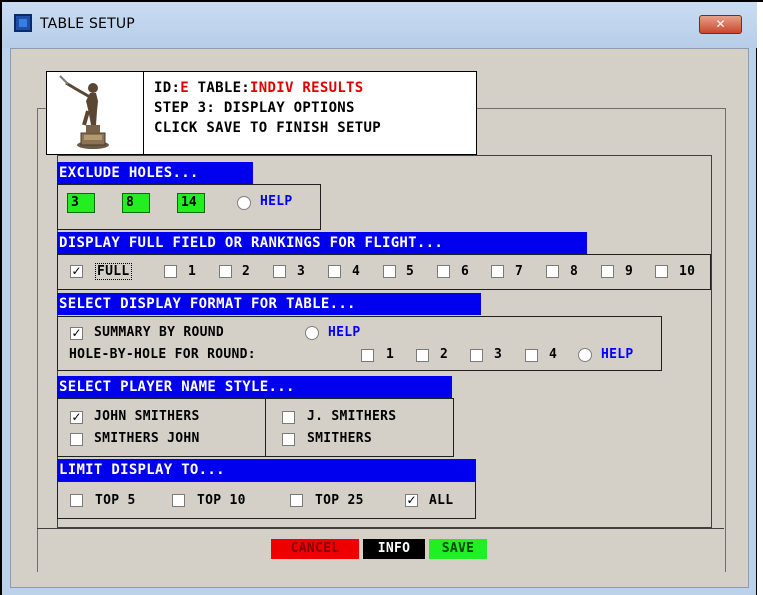 This screenshot has width=763, height=595. What do you see at coordinates (476, 355) in the screenshot?
I see `round-3-checkbox` at bounding box center [476, 355].